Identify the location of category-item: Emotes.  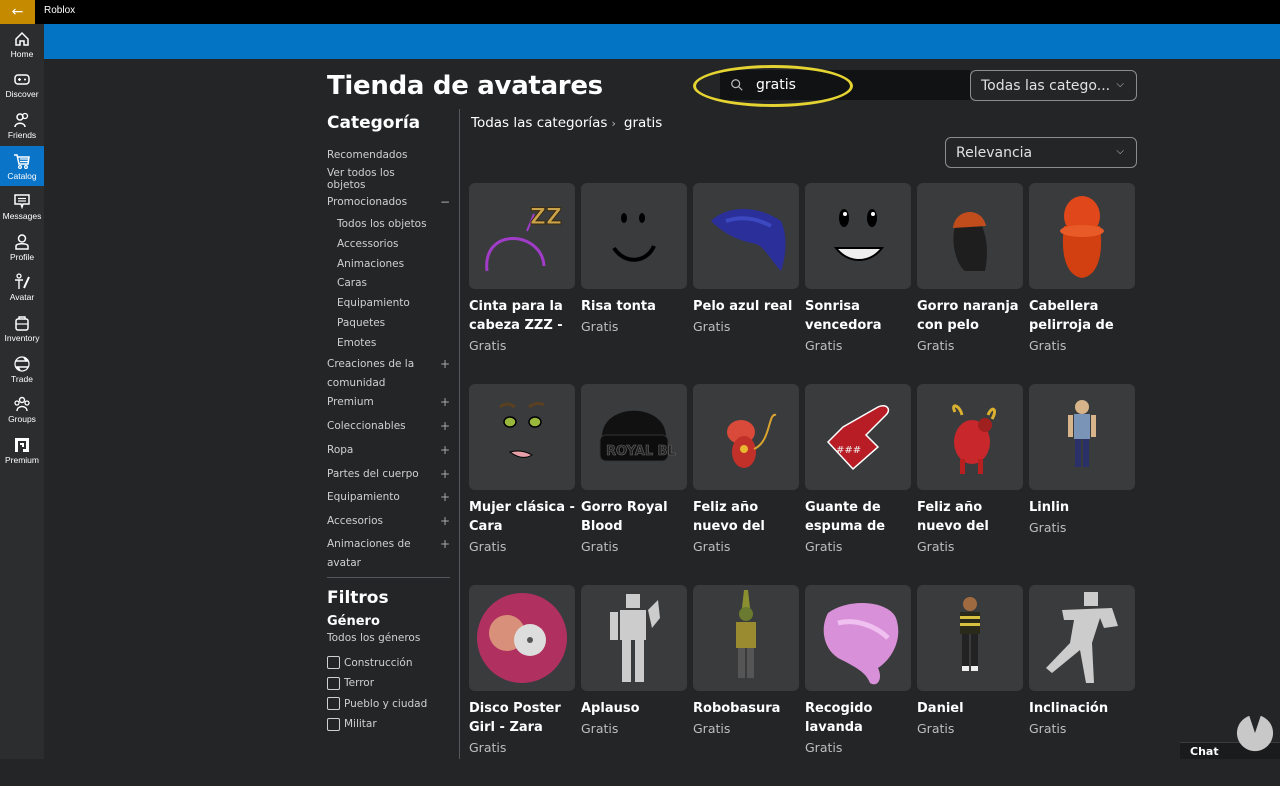
(388, 343).